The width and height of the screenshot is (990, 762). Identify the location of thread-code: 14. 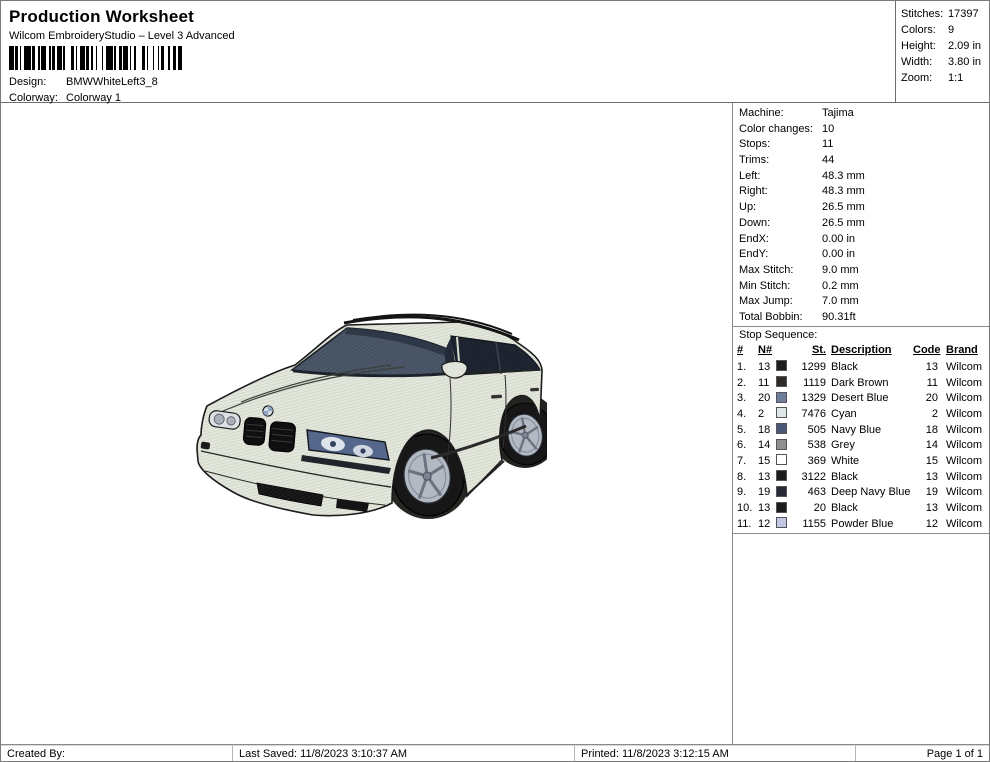
(931, 445).